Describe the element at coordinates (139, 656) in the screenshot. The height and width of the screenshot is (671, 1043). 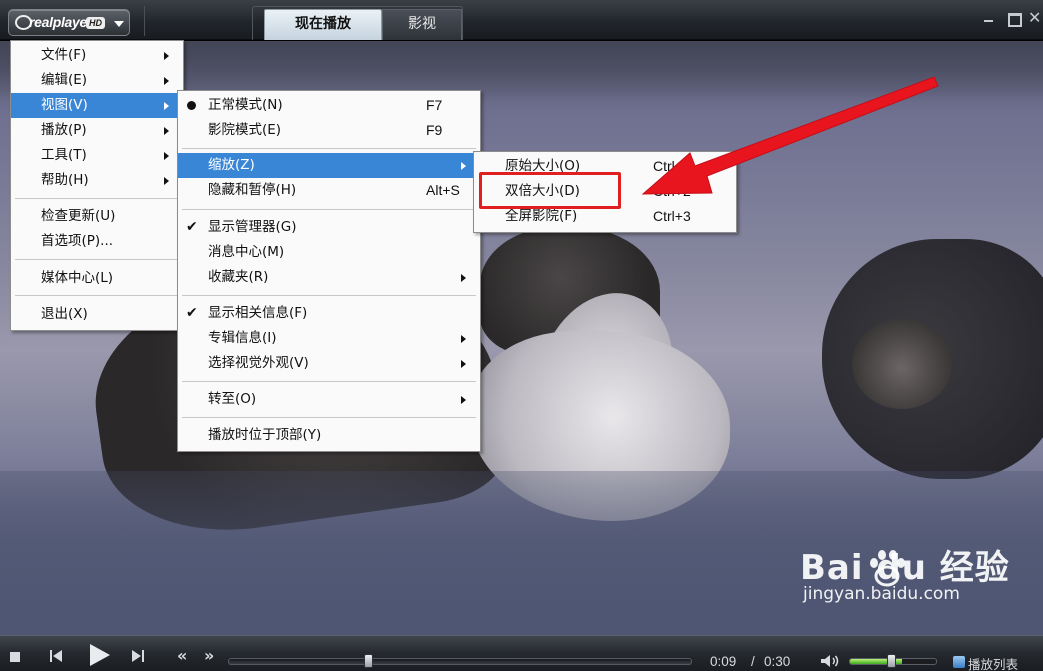
I see `next-icon` at that location.